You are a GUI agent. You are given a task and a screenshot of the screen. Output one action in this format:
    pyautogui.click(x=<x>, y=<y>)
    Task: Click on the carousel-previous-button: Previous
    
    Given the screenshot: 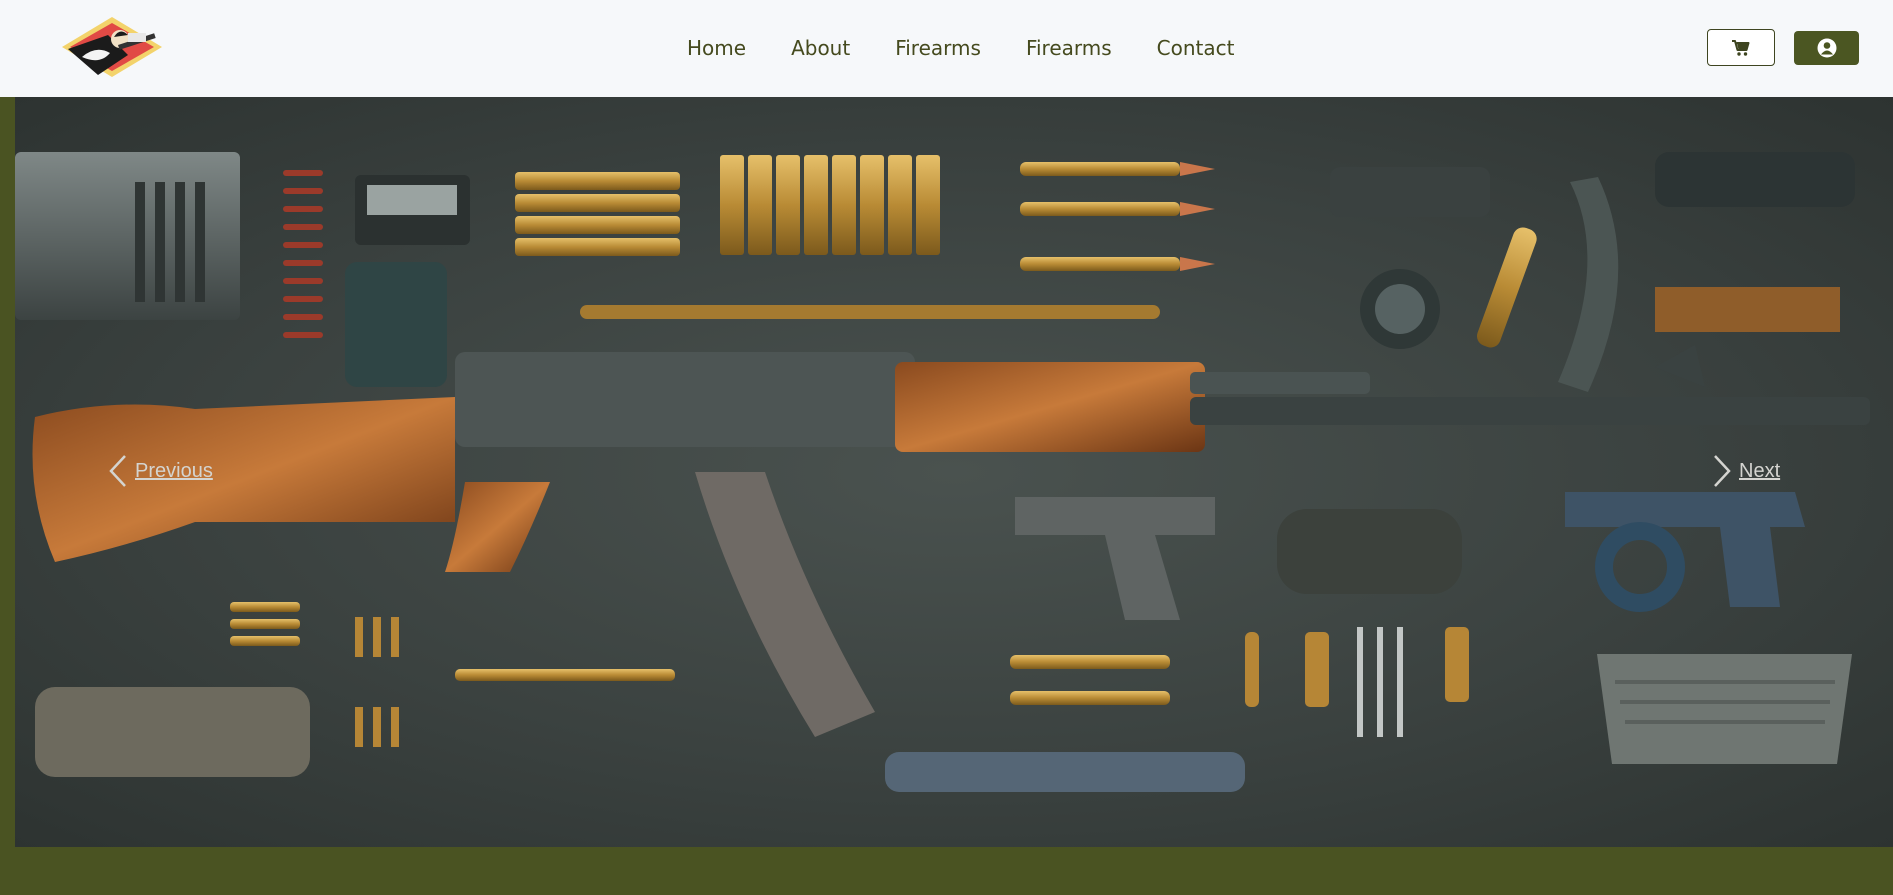 What is the action you would take?
    pyautogui.click(x=160, y=471)
    